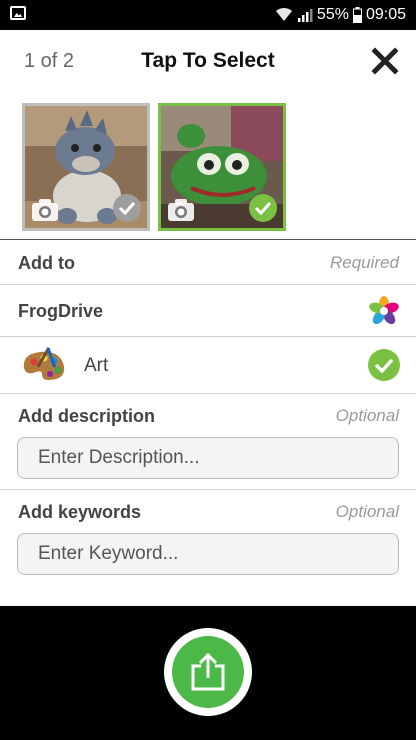  What do you see at coordinates (208, 458) in the screenshot?
I see `description-input` at bounding box center [208, 458].